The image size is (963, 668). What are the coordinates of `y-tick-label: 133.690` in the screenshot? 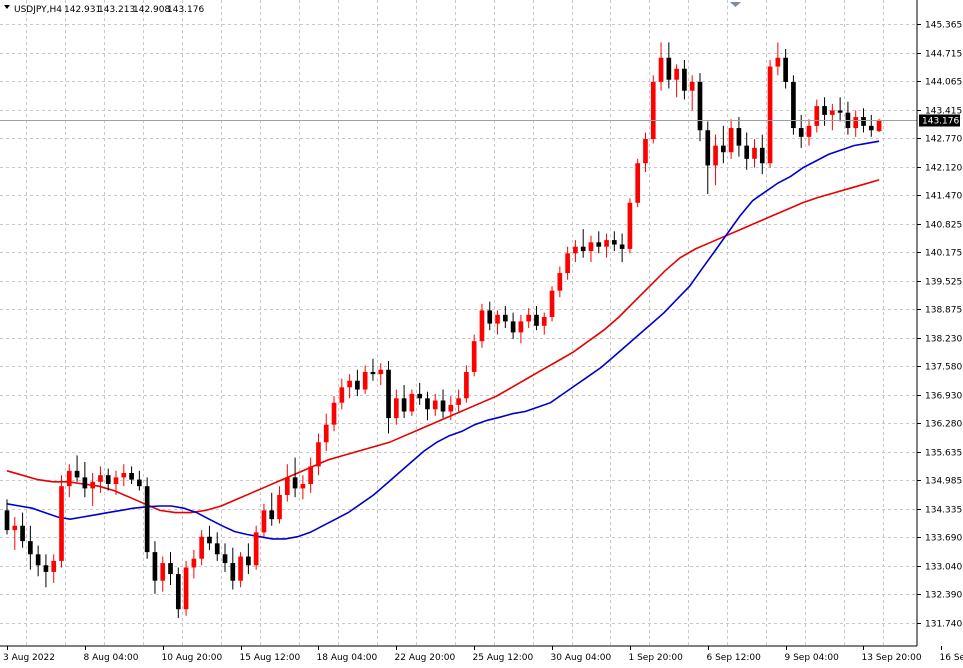 It's located at (943, 539).